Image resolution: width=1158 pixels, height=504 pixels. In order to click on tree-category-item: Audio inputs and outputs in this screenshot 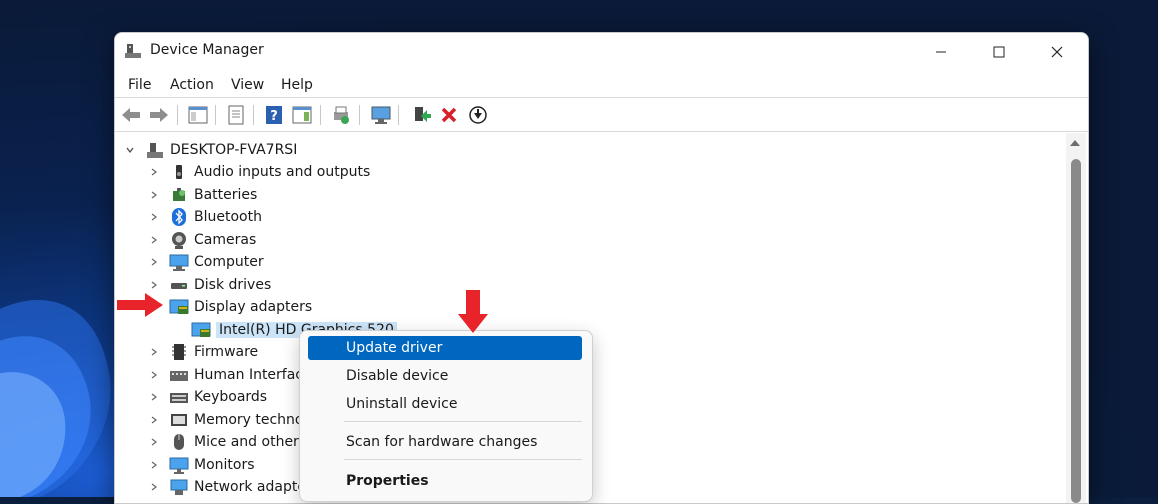, I will do `click(259, 172)`.